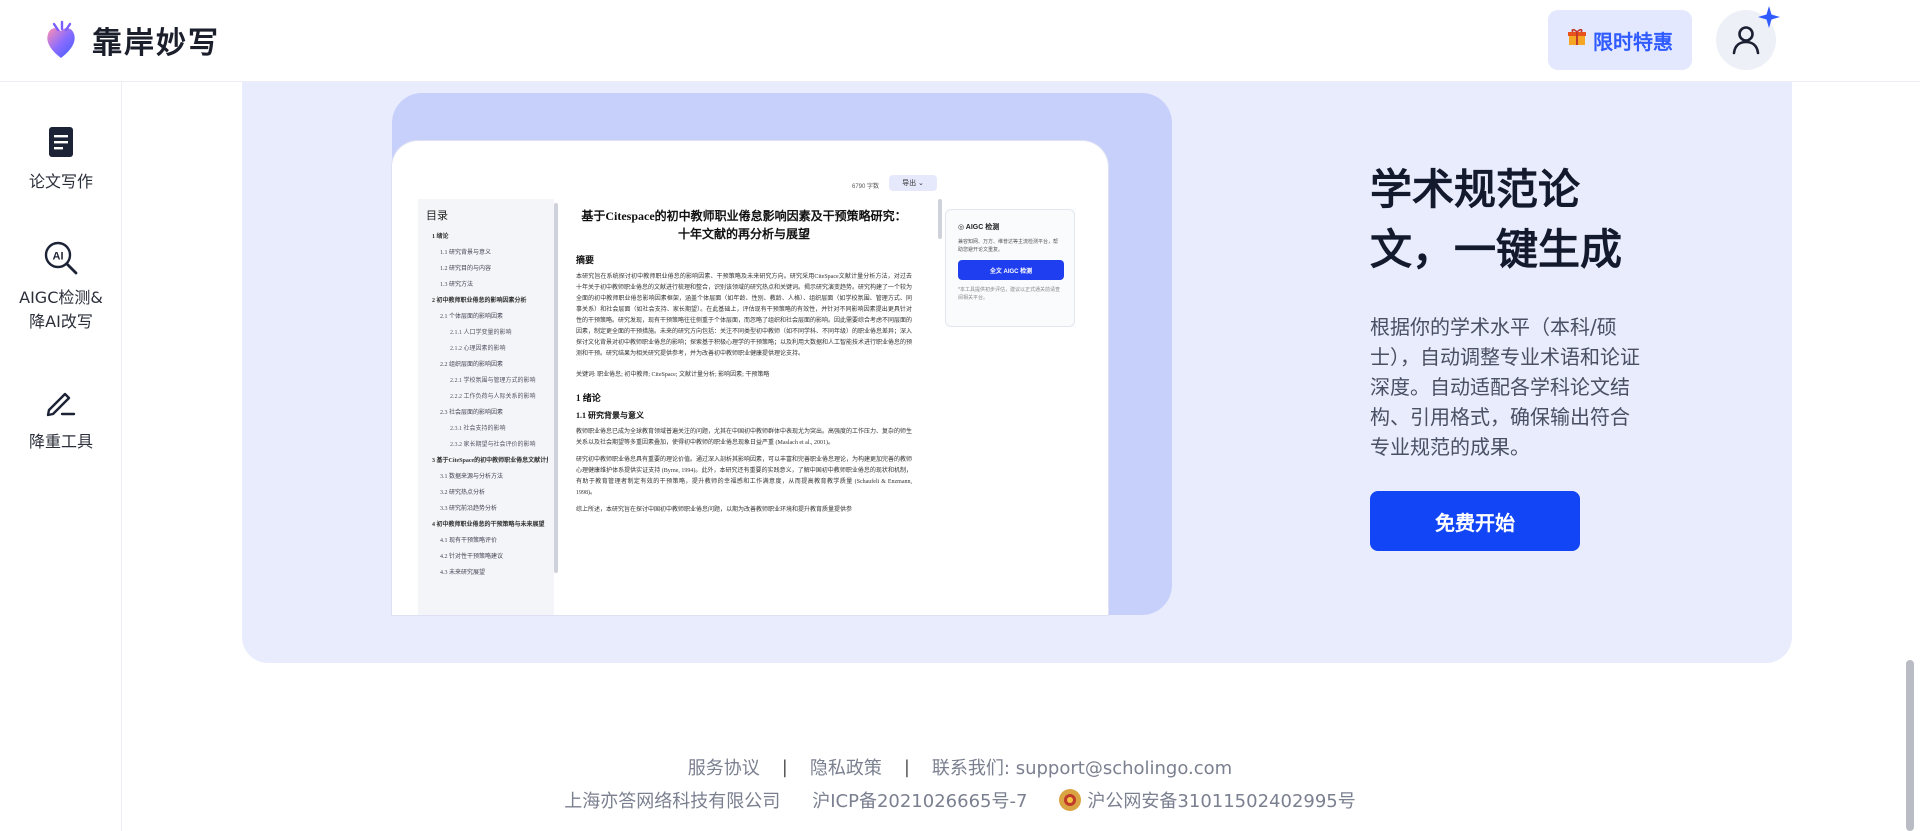 The image size is (1920, 831). What do you see at coordinates (556, 388) in the screenshot?
I see `toc-scrollbar` at bounding box center [556, 388].